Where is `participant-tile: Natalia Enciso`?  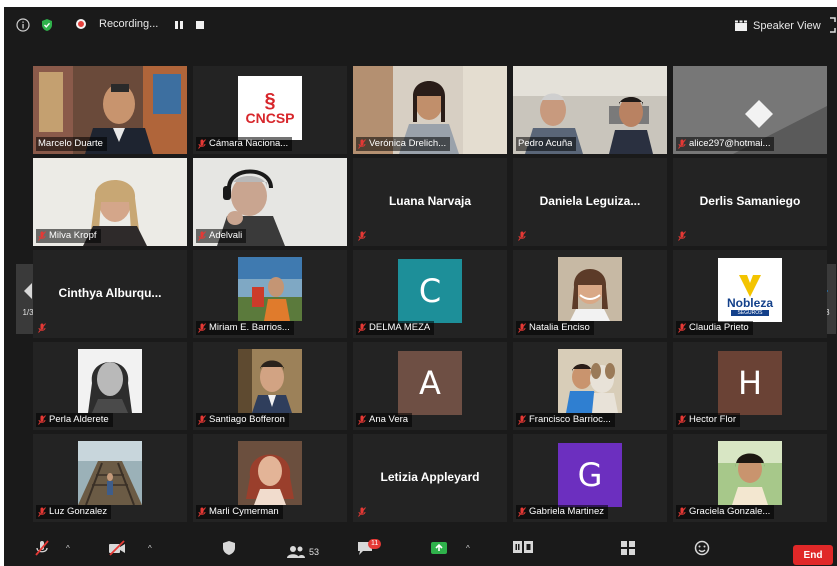 participant-tile: Natalia Enciso is located at coordinates (590, 294).